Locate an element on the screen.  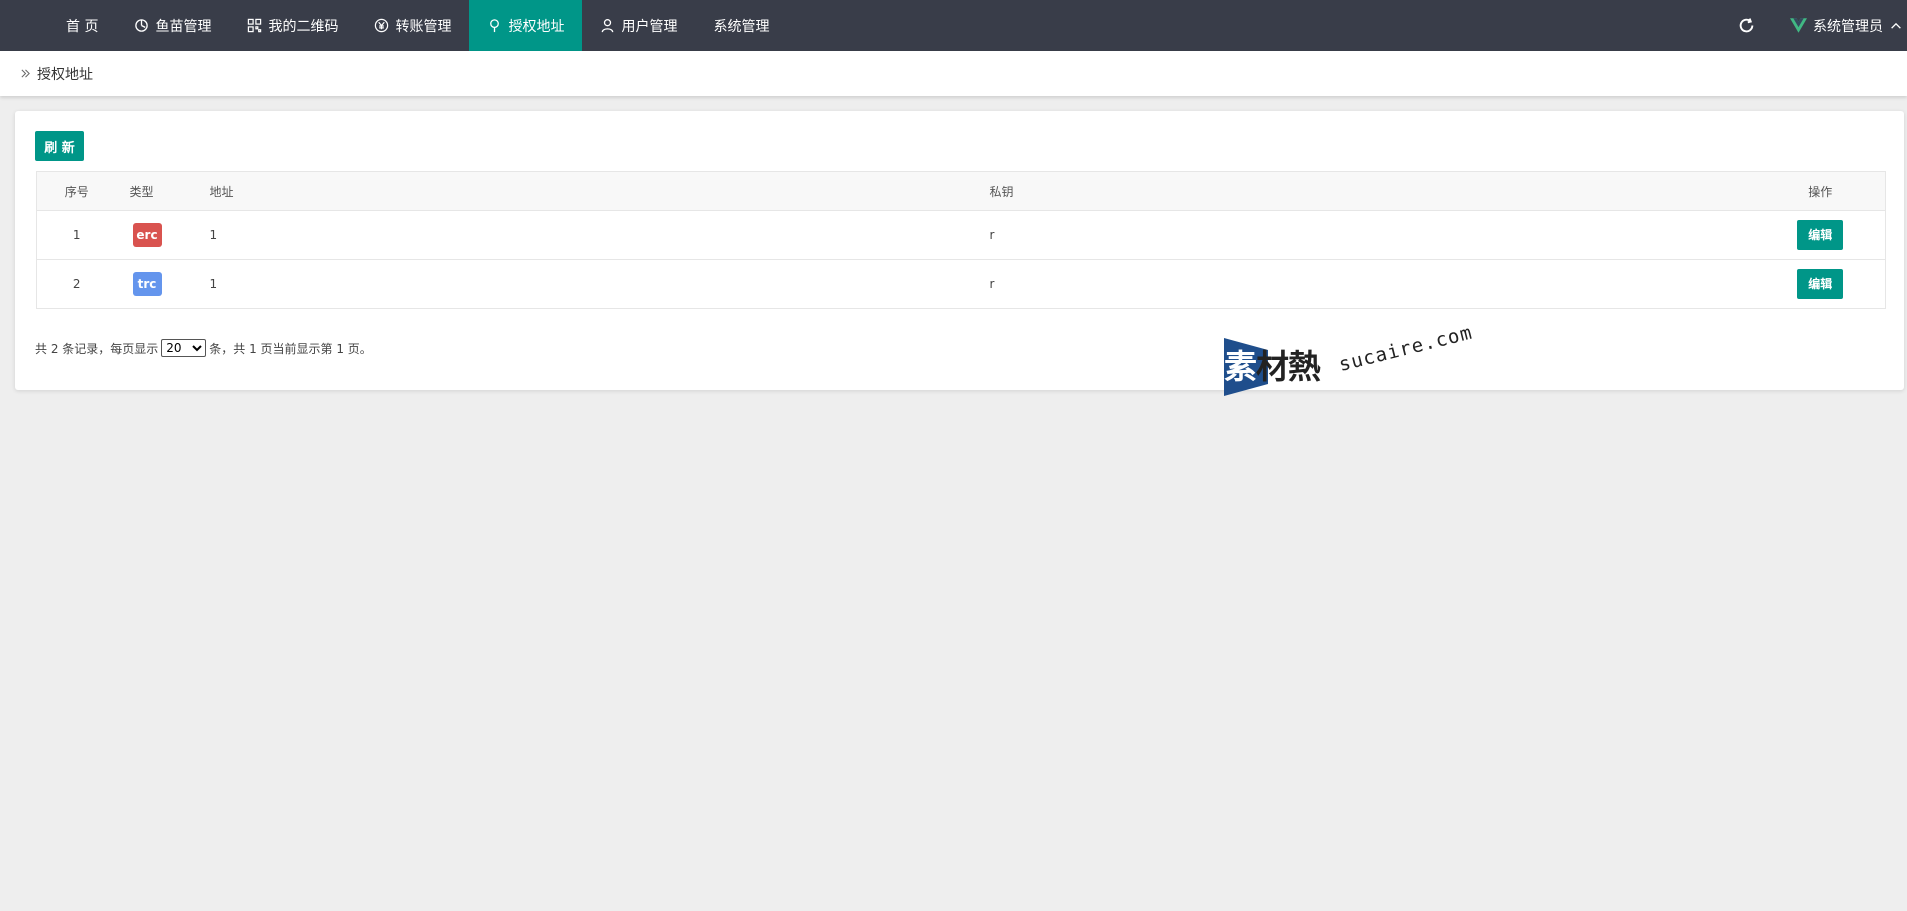
address-table: 序号 类型 地址 私钥 操作 1 erc 1 r 编辑 2 trc 1 r 编辑 is located at coordinates (961, 240).